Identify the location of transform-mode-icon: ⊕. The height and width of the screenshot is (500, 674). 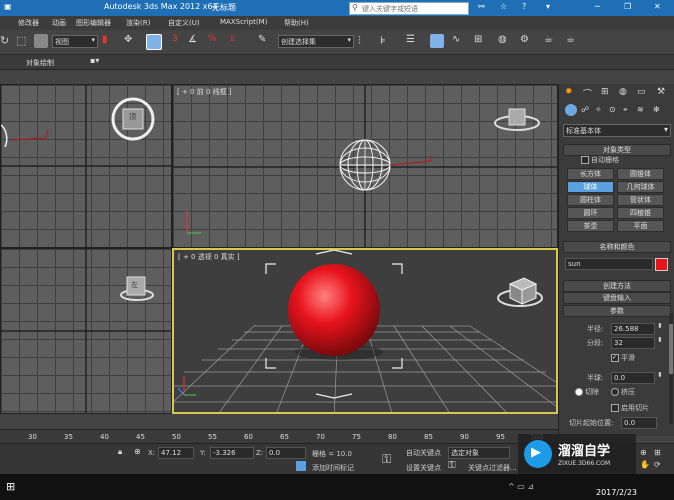
(137, 451).